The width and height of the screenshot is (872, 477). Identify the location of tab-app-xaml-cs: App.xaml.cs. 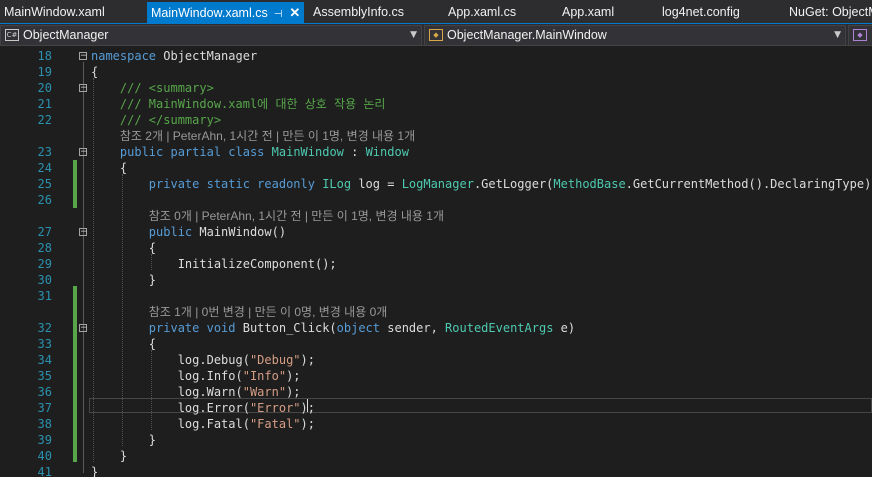
(482, 12).